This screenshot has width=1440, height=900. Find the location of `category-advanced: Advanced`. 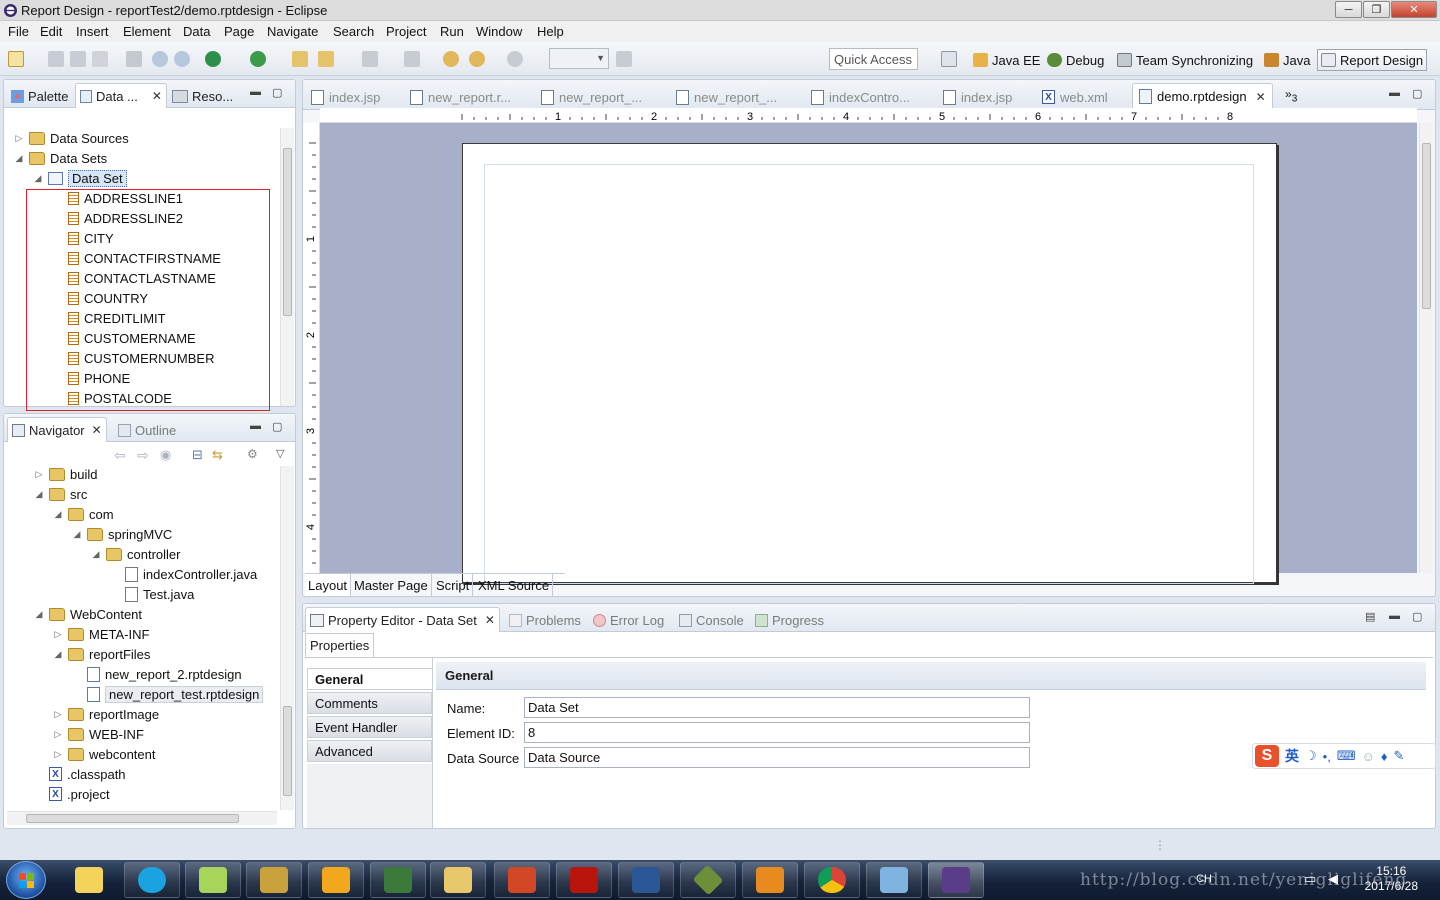

category-advanced: Advanced is located at coordinates (369, 751).